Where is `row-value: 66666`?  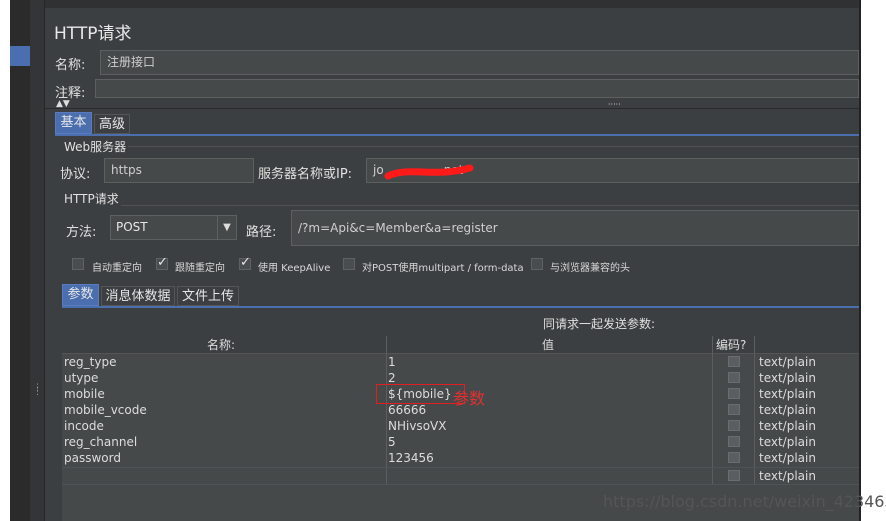 row-value: 66666 is located at coordinates (407, 410).